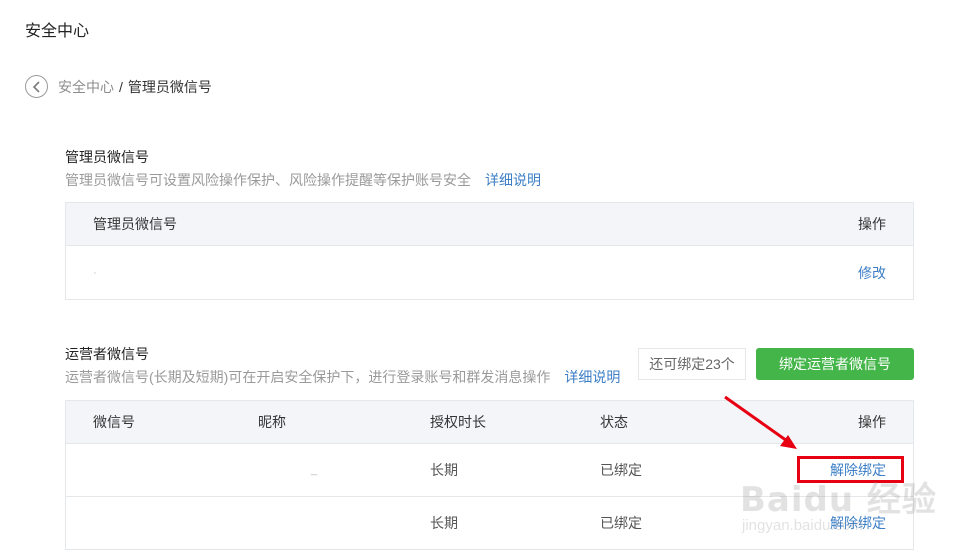  Describe the element at coordinates (107, 354) in the screenshot. I see `operator-section-title: 运营者微信号` at that location.